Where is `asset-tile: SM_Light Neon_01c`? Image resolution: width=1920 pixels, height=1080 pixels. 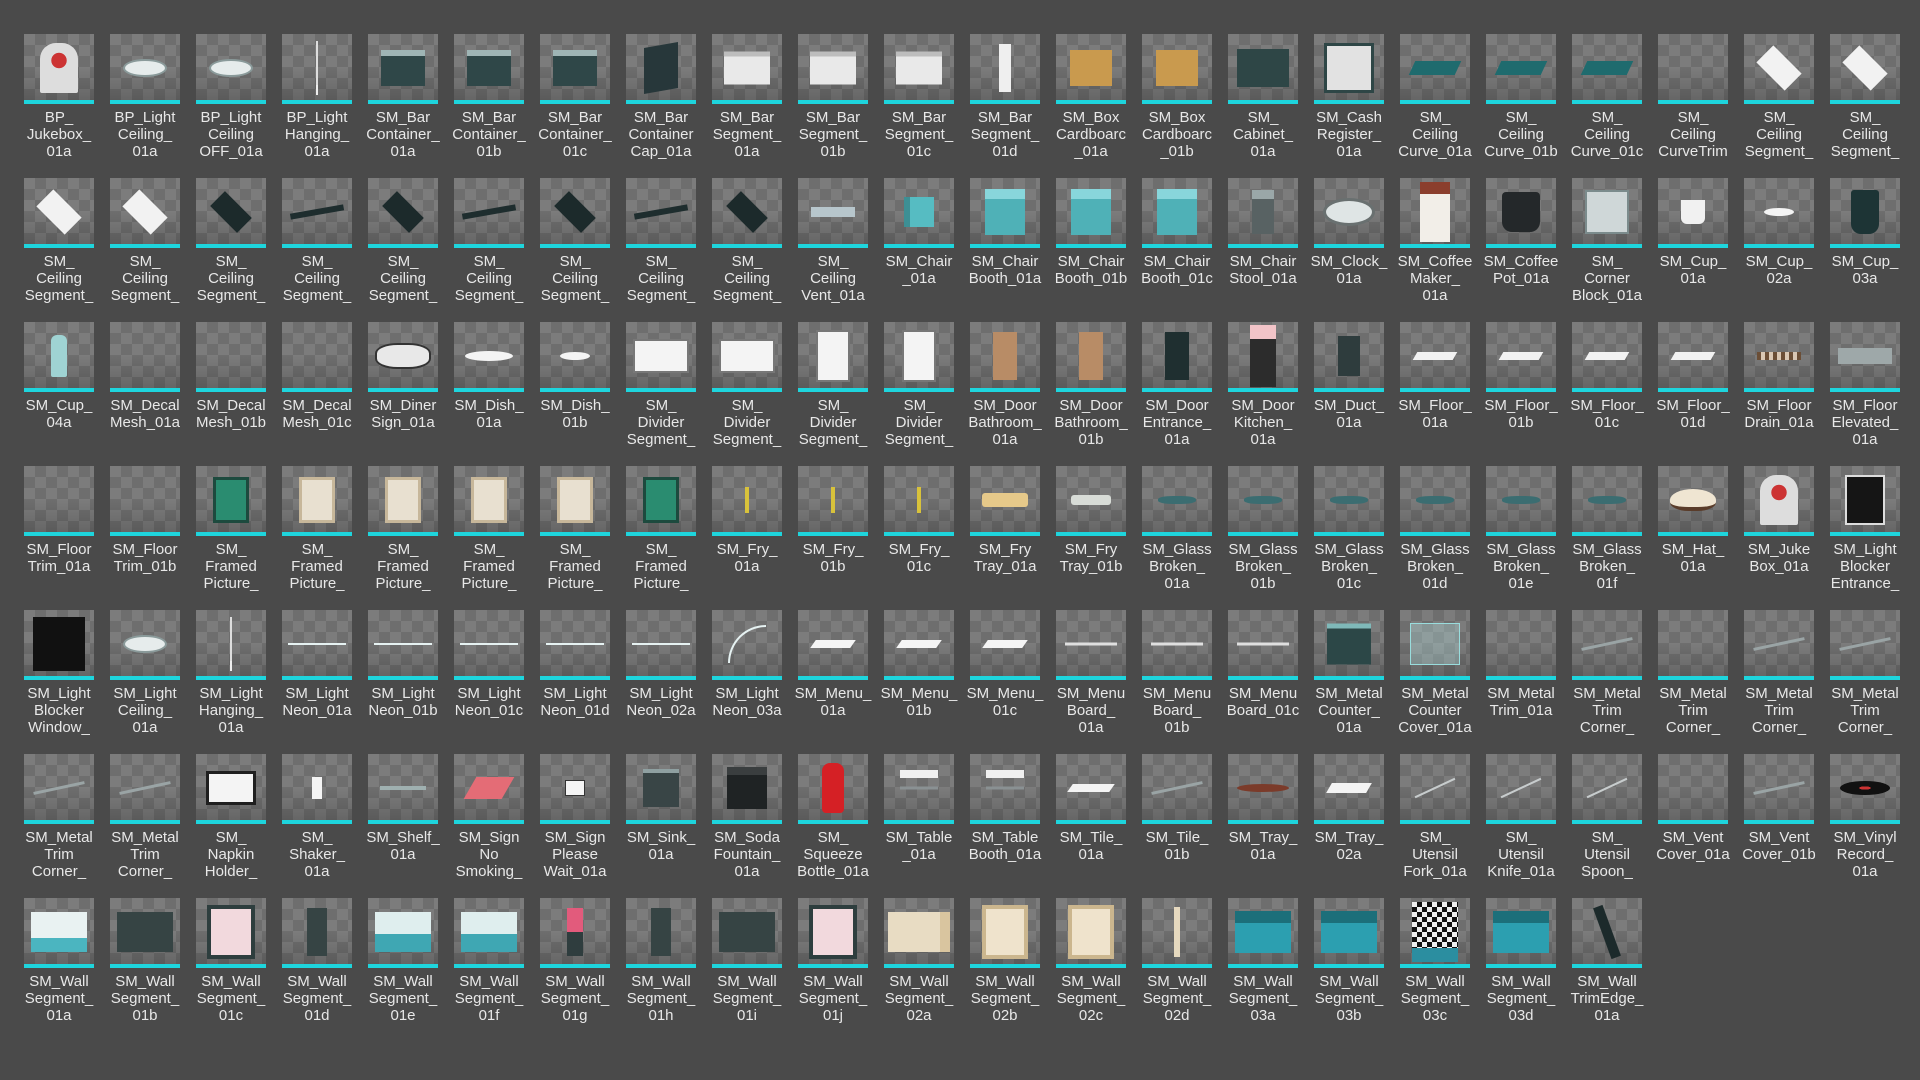 asset-tile: SM_Light Neon_01c is located at coordinates (489, 682).